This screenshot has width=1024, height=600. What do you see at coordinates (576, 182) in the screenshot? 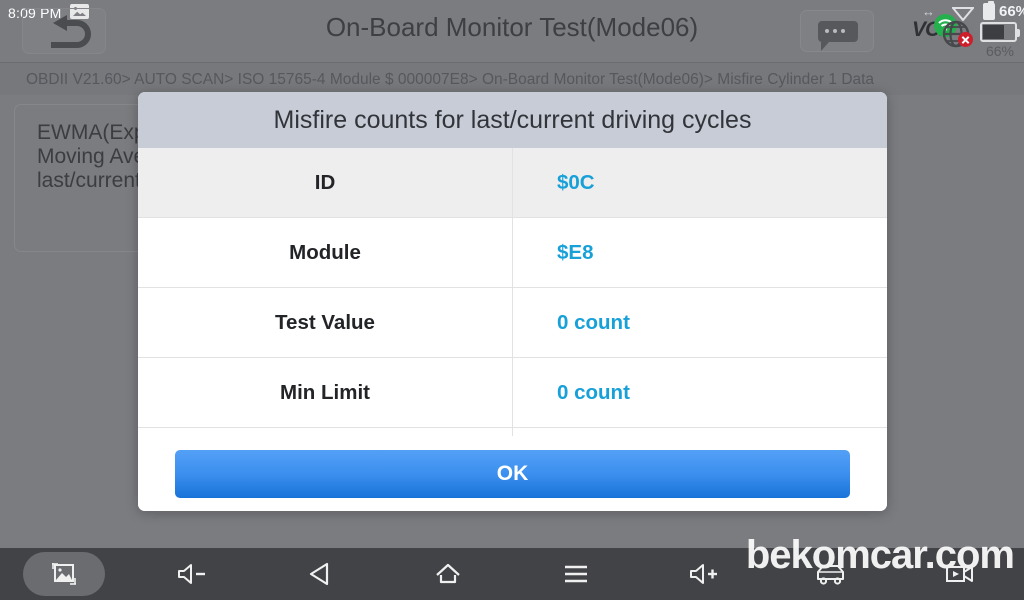
I see `row-value: $0C` at bounding box center [576, 182].